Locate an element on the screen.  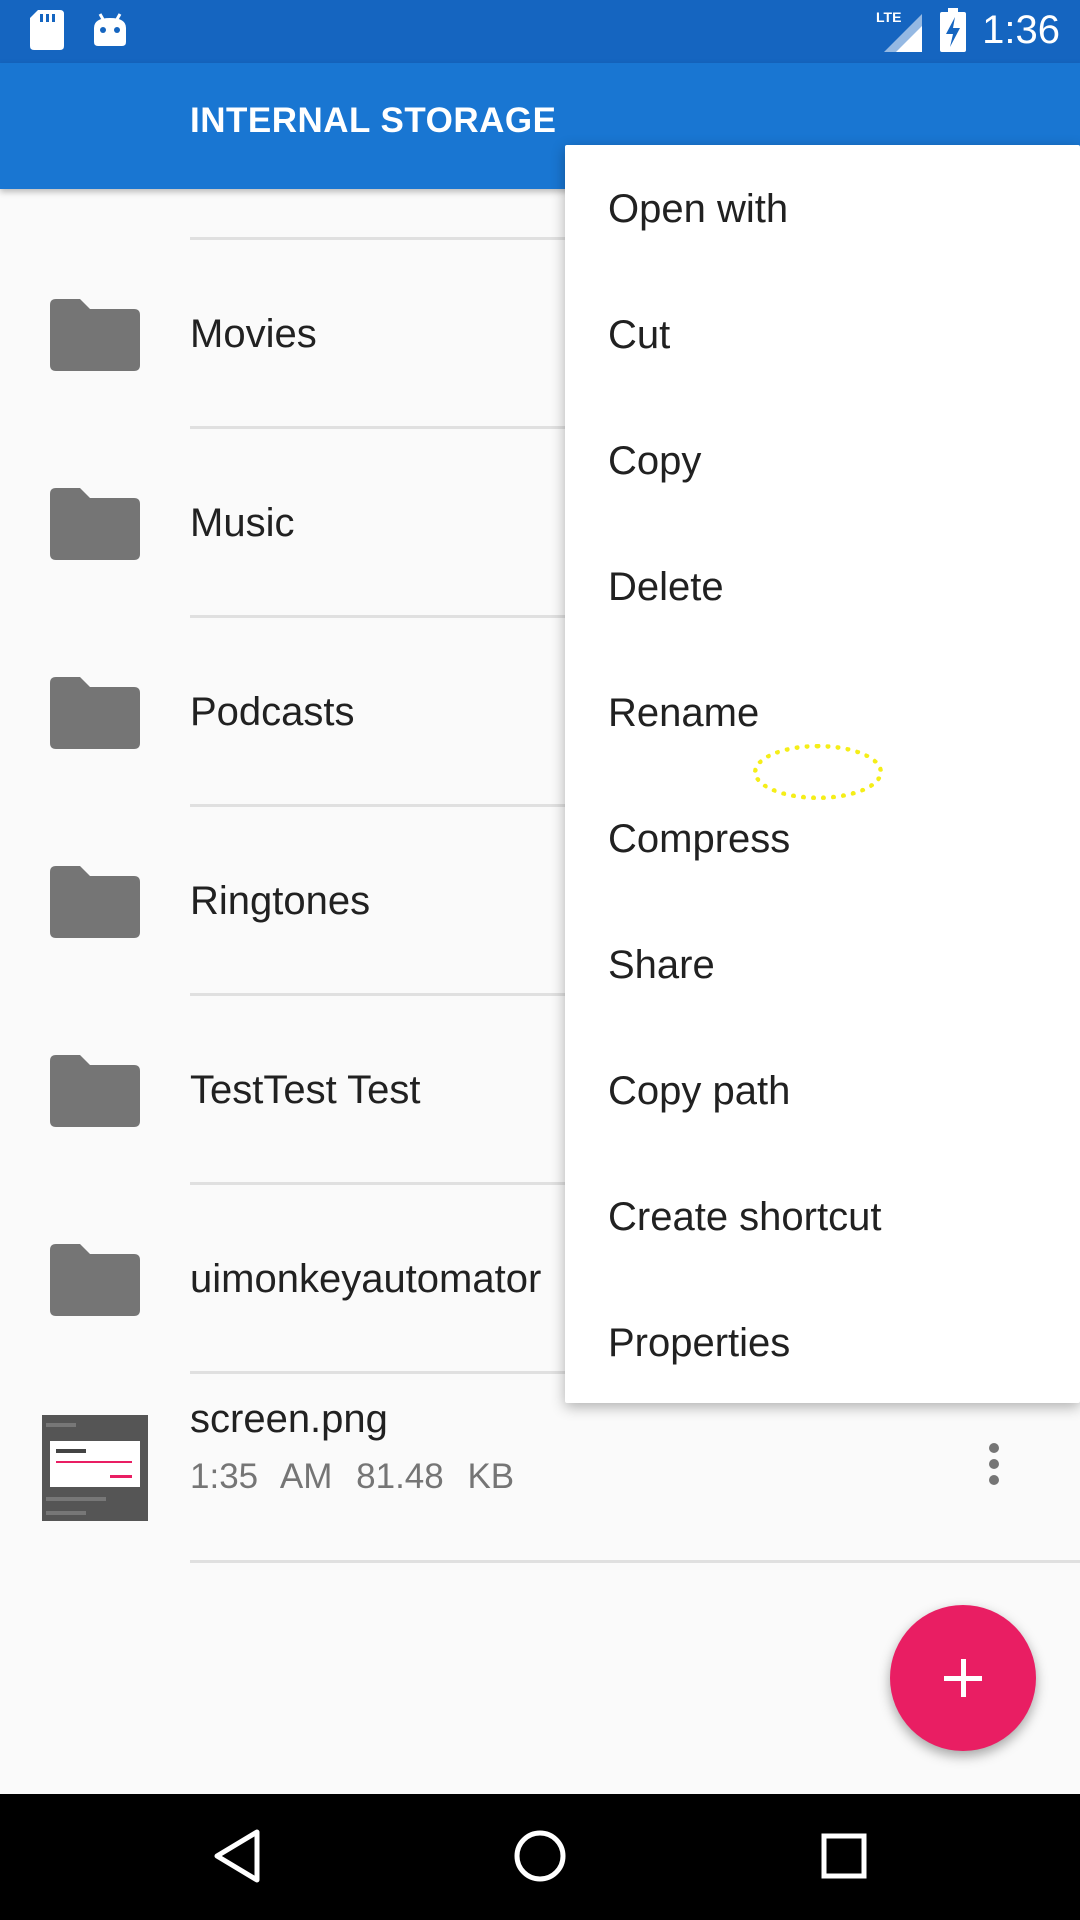
menu-item-delete: Delete is located at coordinates (822, 588).